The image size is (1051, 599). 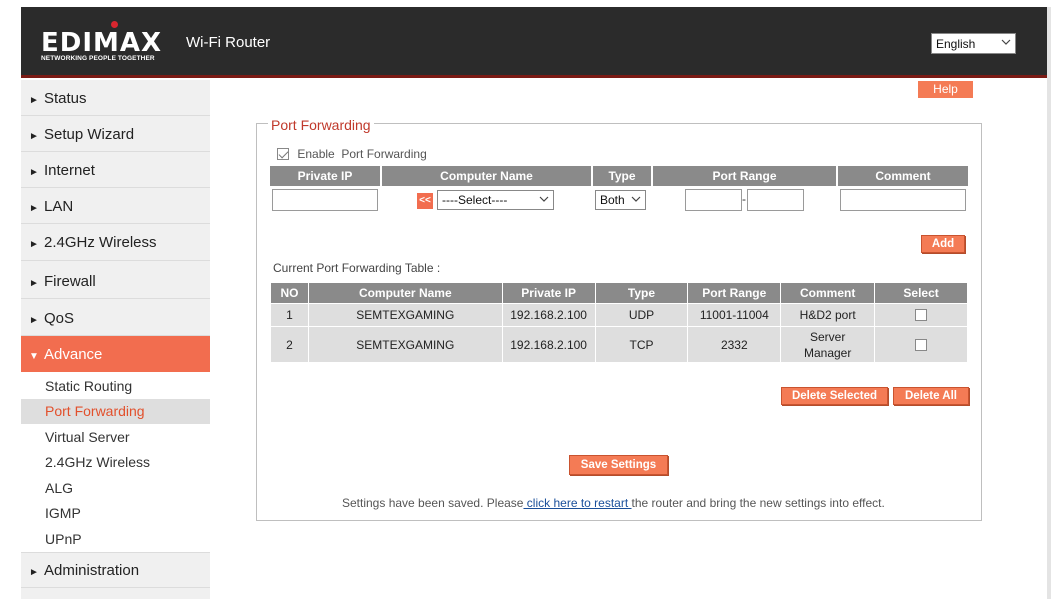 What do you see at coordinates (100, 242) in the screenshot?
I see `sidebar-item-label: 2.4GHz Wireless` at bounding box center [100, 242].